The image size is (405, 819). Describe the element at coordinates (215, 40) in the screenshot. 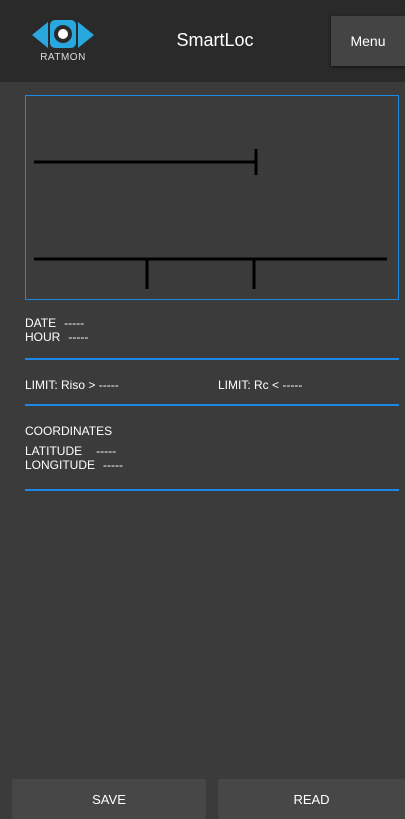

I see `app-title: SmartLoc` at that location.